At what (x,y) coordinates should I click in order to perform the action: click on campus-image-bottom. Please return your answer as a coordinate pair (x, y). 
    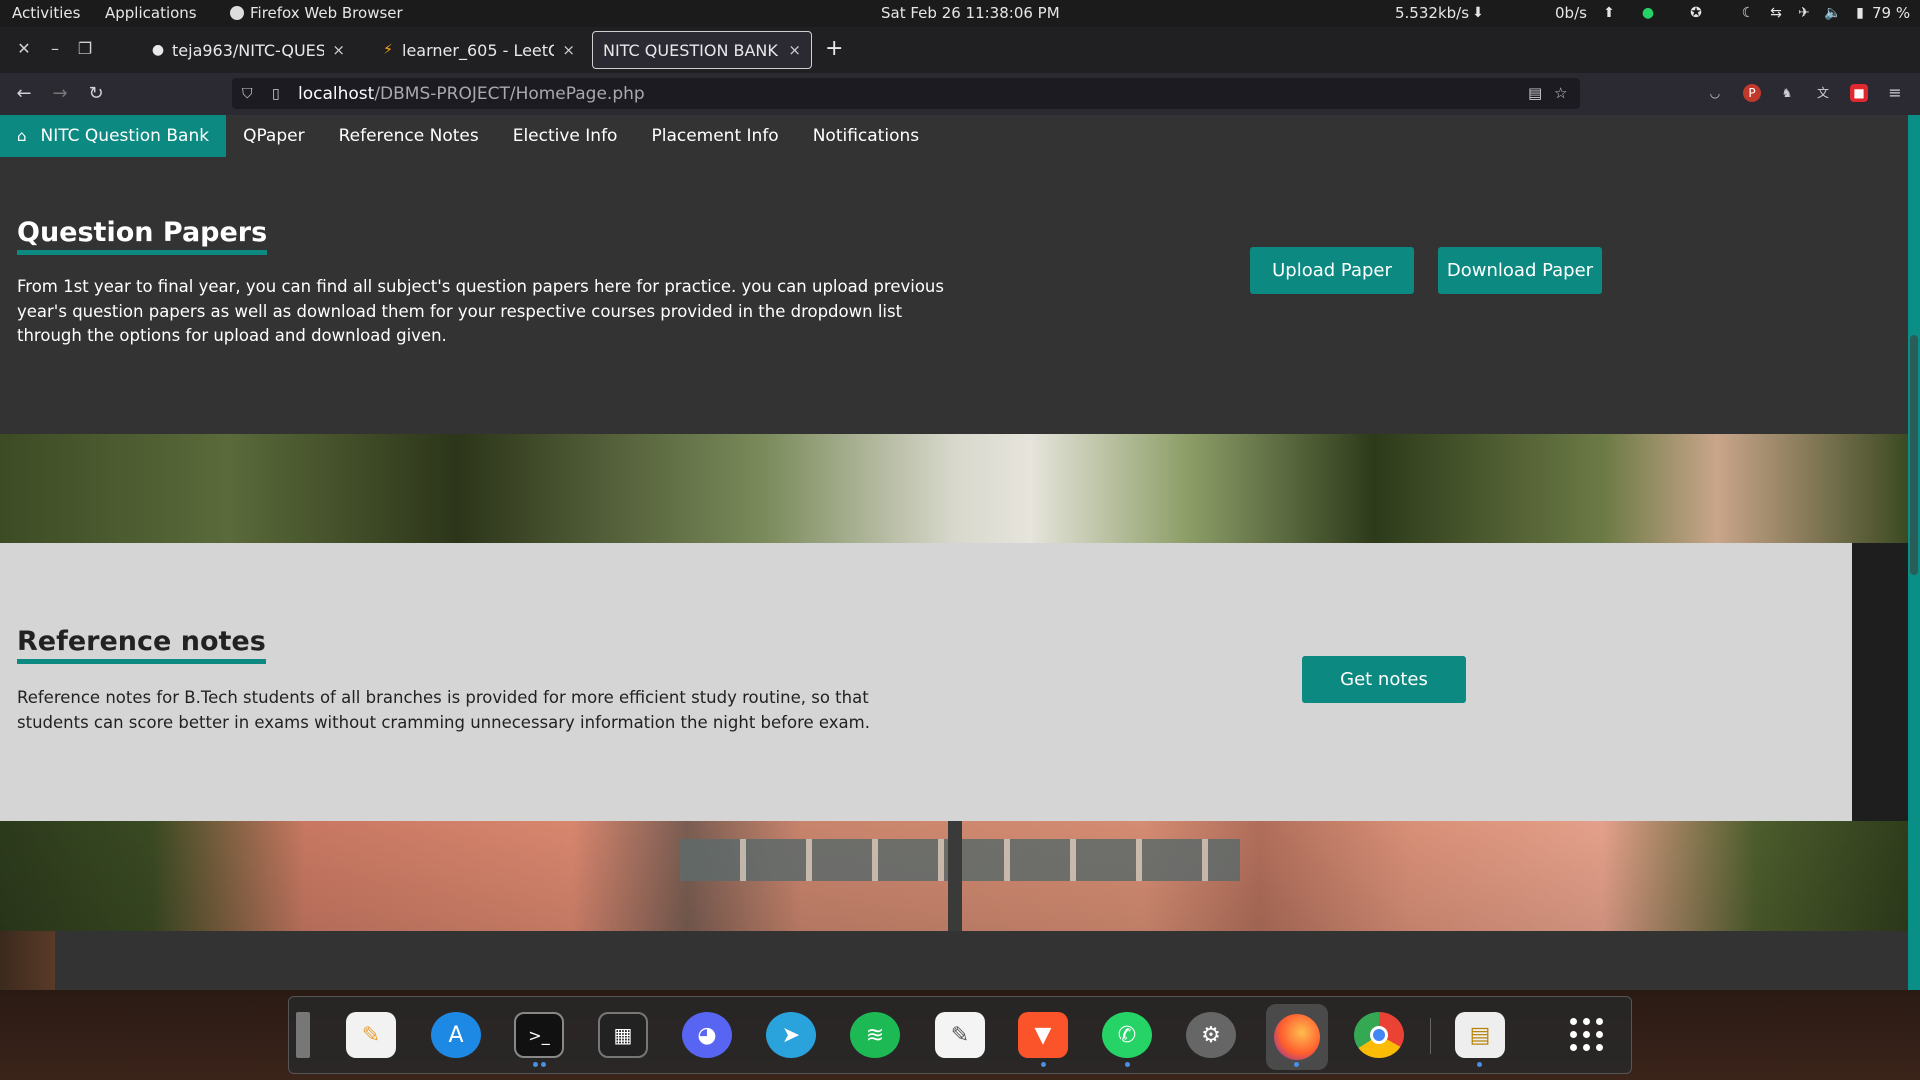
    Looking at the image, I should click on (954, 876).